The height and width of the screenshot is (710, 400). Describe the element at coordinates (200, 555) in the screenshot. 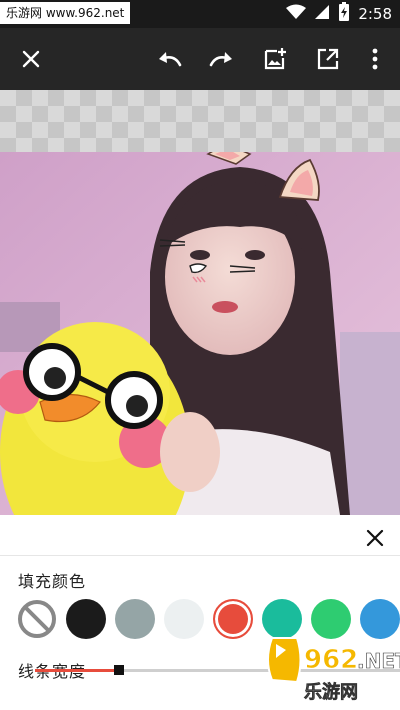

I see `panel-divider` at that location.